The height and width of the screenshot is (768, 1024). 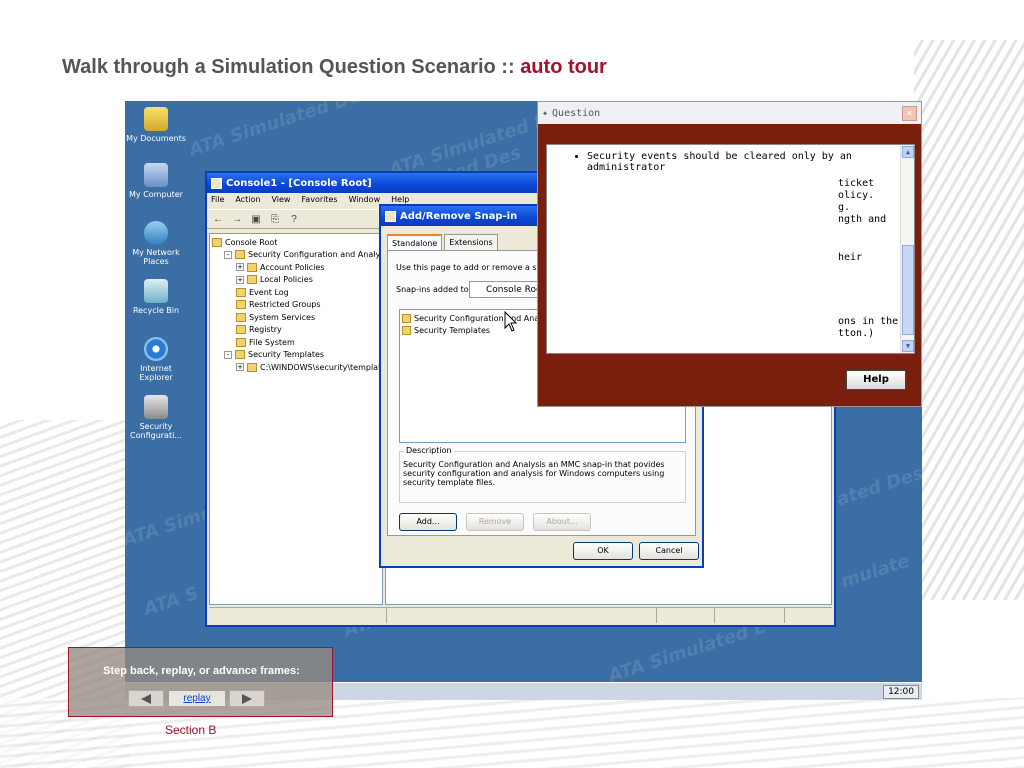 I want to click on console-app-icon, so click(x=216, y=183).